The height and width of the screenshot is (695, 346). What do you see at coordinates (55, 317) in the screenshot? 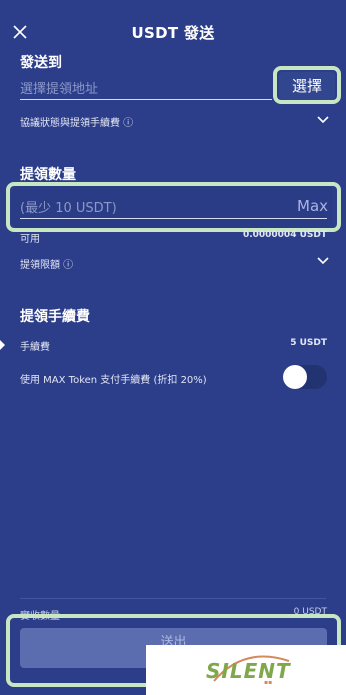
I see `fee-section-label: 提領手續費` at bounding box center [55, 317].